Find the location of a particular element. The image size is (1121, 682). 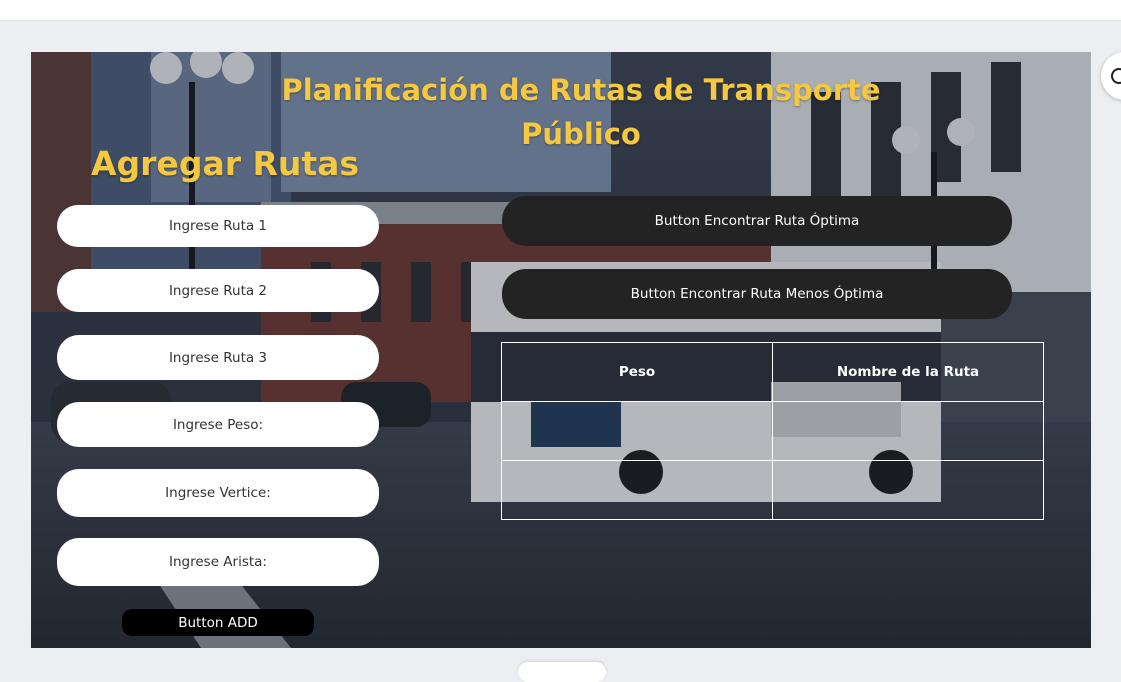

results-table: Peso Nombre de la Ruta is located at coordinates (772, 431).